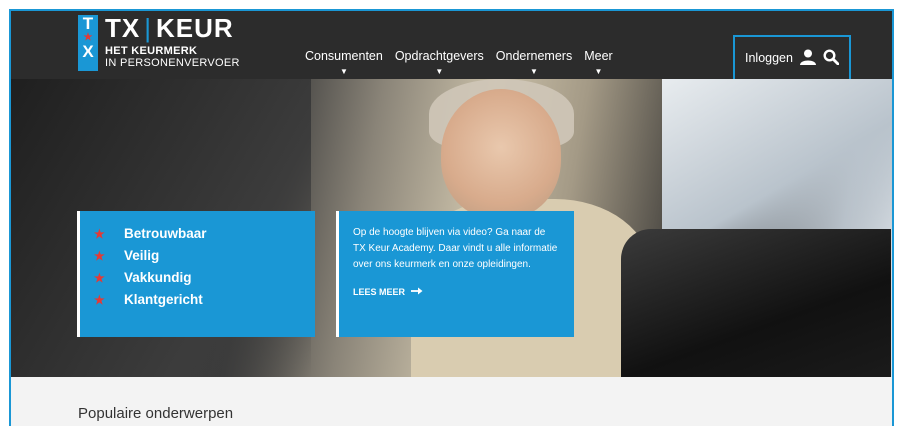 This screenshot has height=426, width=899. I want to click on logo-badge-letter-x: X, so click(88, 51).